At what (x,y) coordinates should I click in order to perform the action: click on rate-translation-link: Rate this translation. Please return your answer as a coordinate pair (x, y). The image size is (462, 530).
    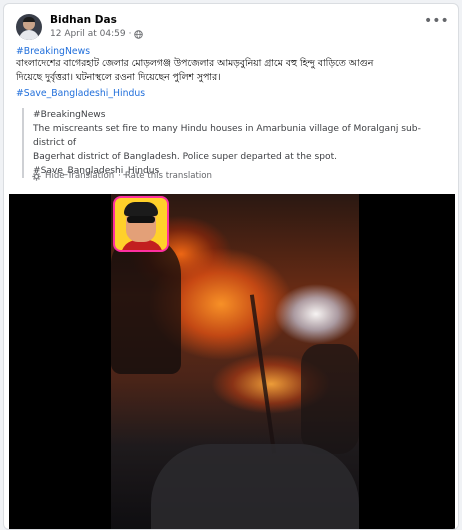
    Looking at the image, I should click on (168, 176).